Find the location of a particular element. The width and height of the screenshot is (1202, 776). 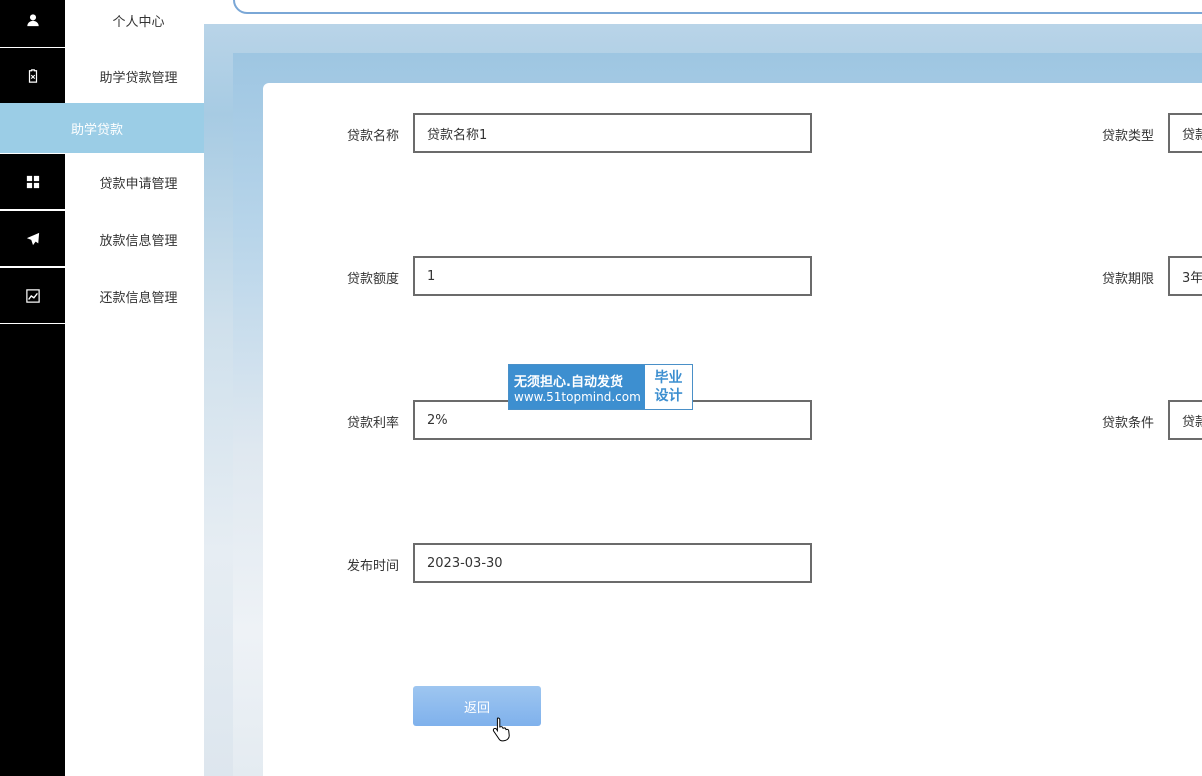

watermark-line2: www.51topmind.com is located at coordinates (577, 396).